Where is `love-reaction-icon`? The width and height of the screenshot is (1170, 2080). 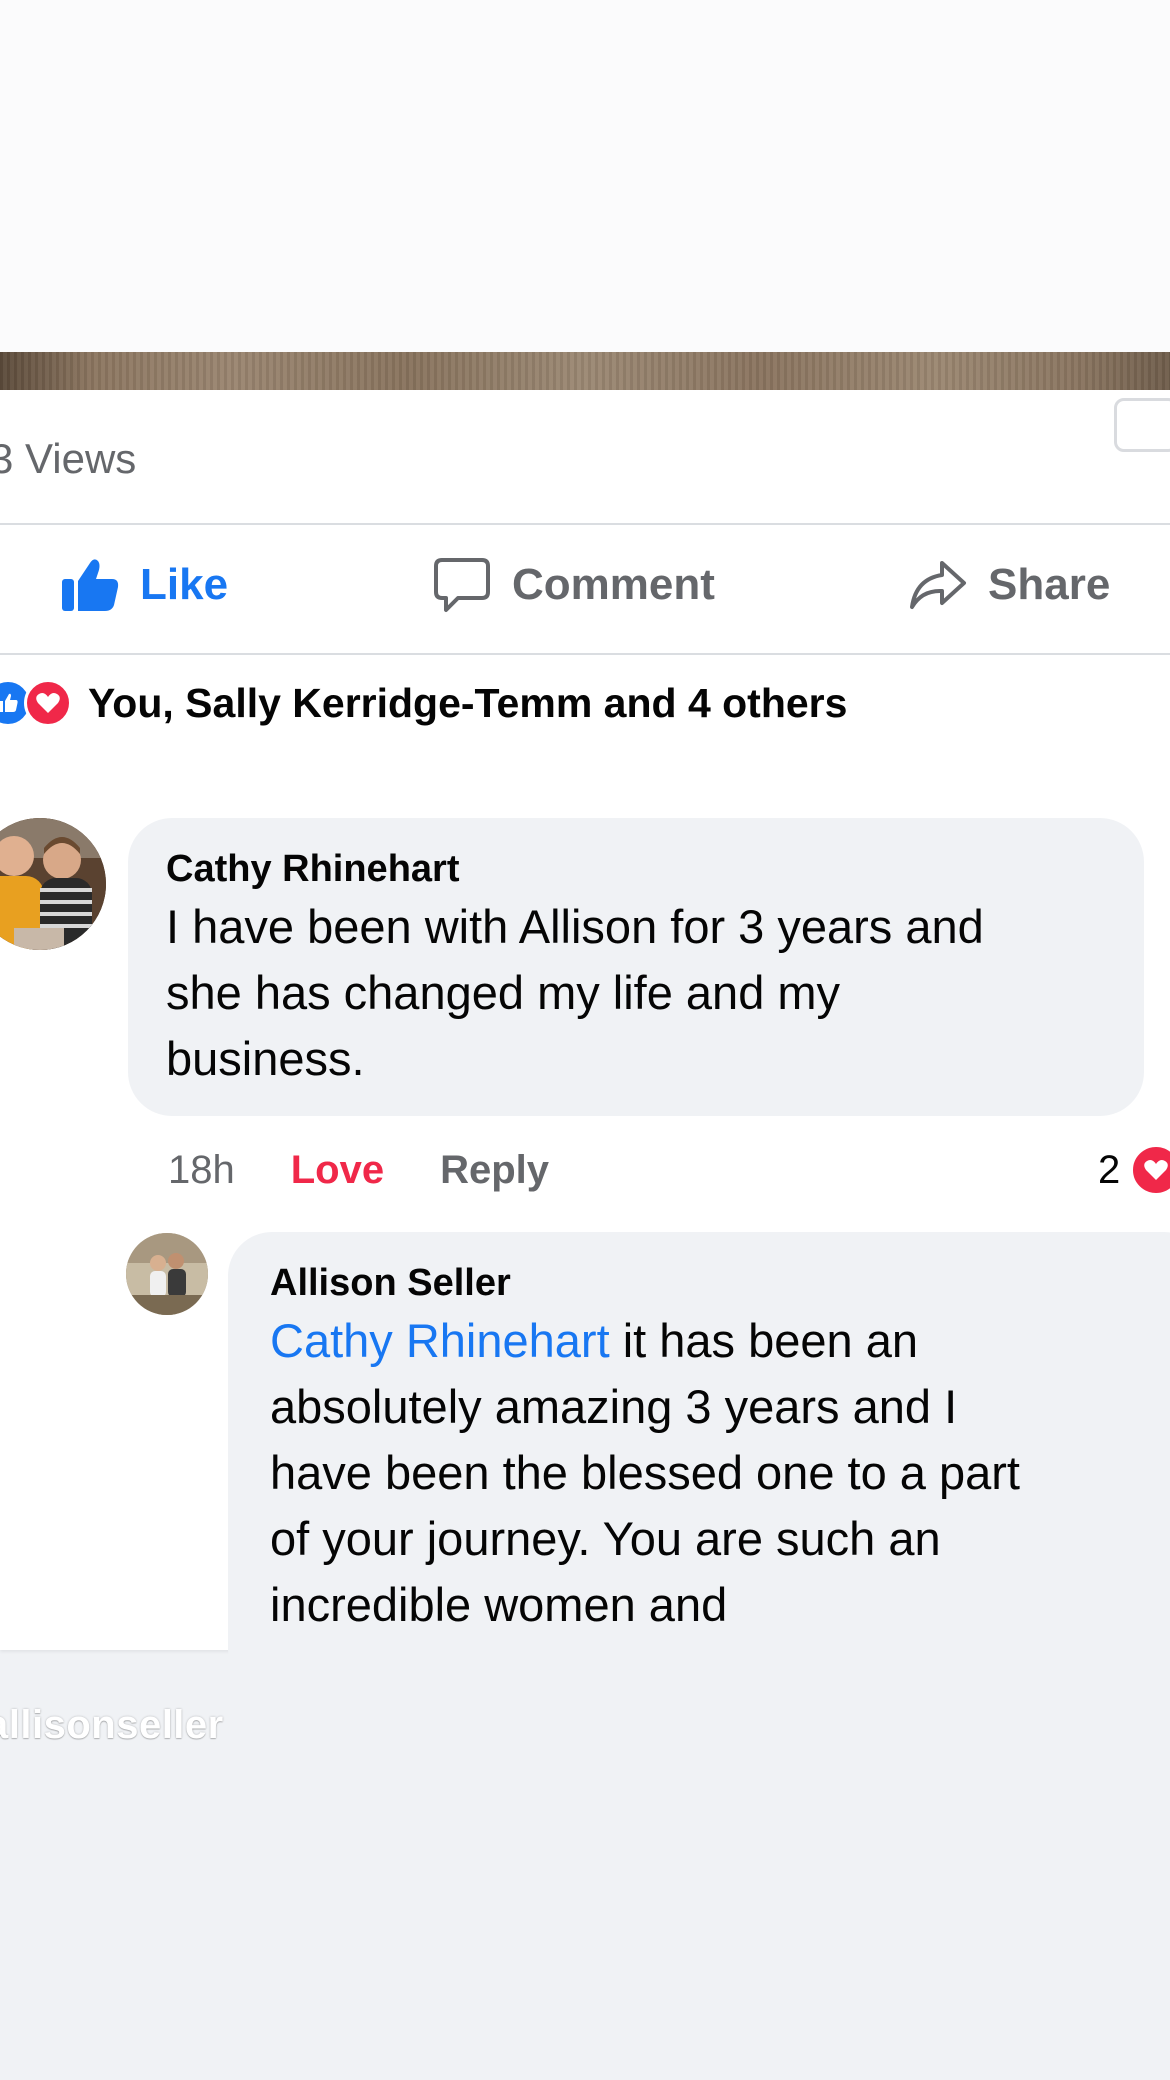
love-reaction-icon is located at coordinates (48, 703).